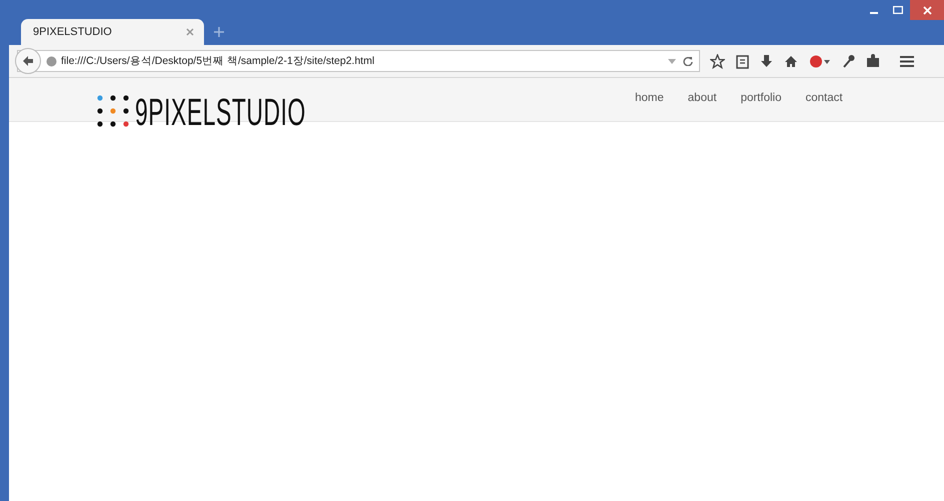 Image resolution: width=944 pixels, height=501 pixels. I want to click on home-icon, so click(791, 61).